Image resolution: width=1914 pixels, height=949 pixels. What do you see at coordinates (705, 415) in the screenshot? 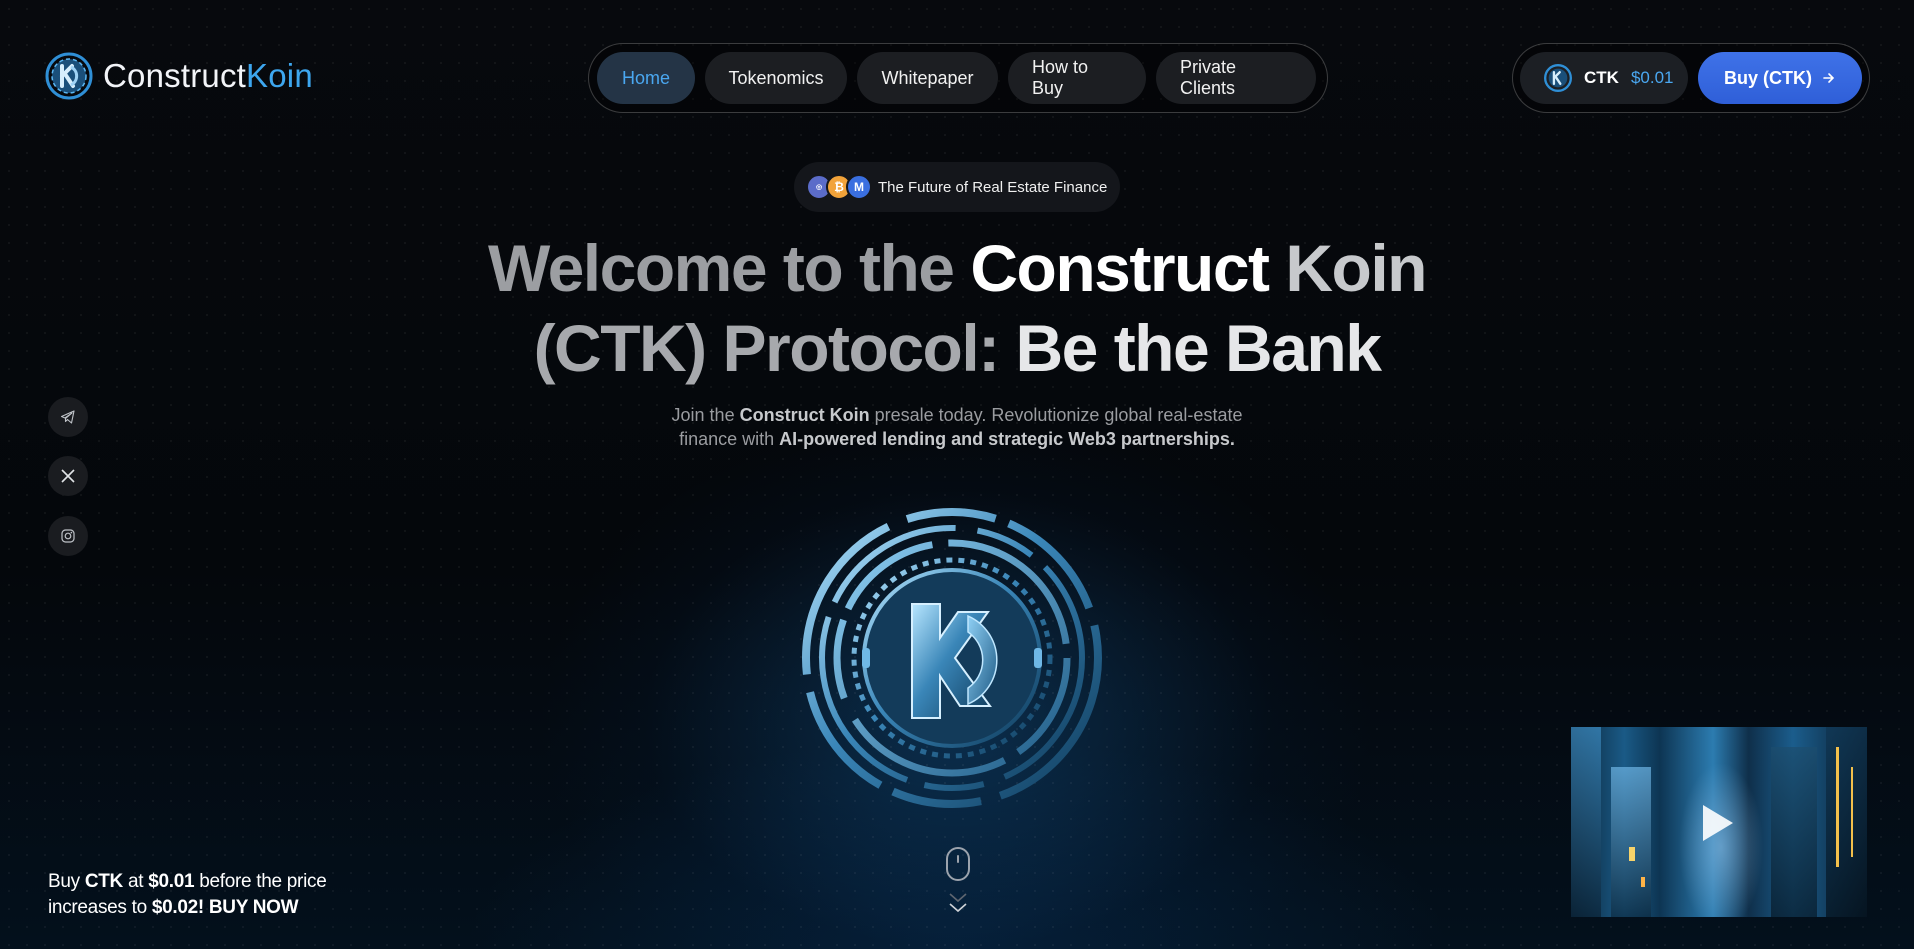
I see `subtitle-p1: Join the` at bounding box center [705, 415].